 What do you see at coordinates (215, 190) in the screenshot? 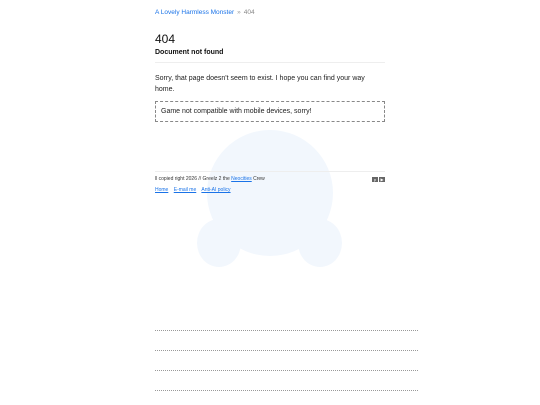
I see `footer-link-anti-ai-policy: Anti-AI policy` at bounding box center [215, 190].